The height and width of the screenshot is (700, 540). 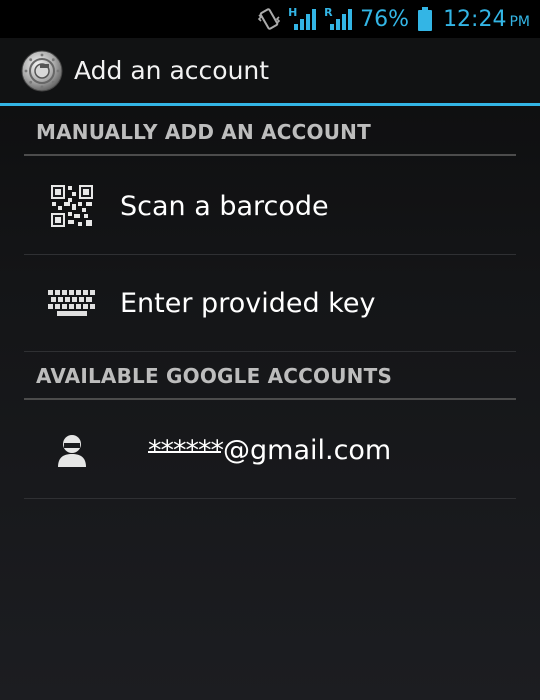 I want to click on scan-barcode-label: Scan a barcode, so click(x=224, y=206).